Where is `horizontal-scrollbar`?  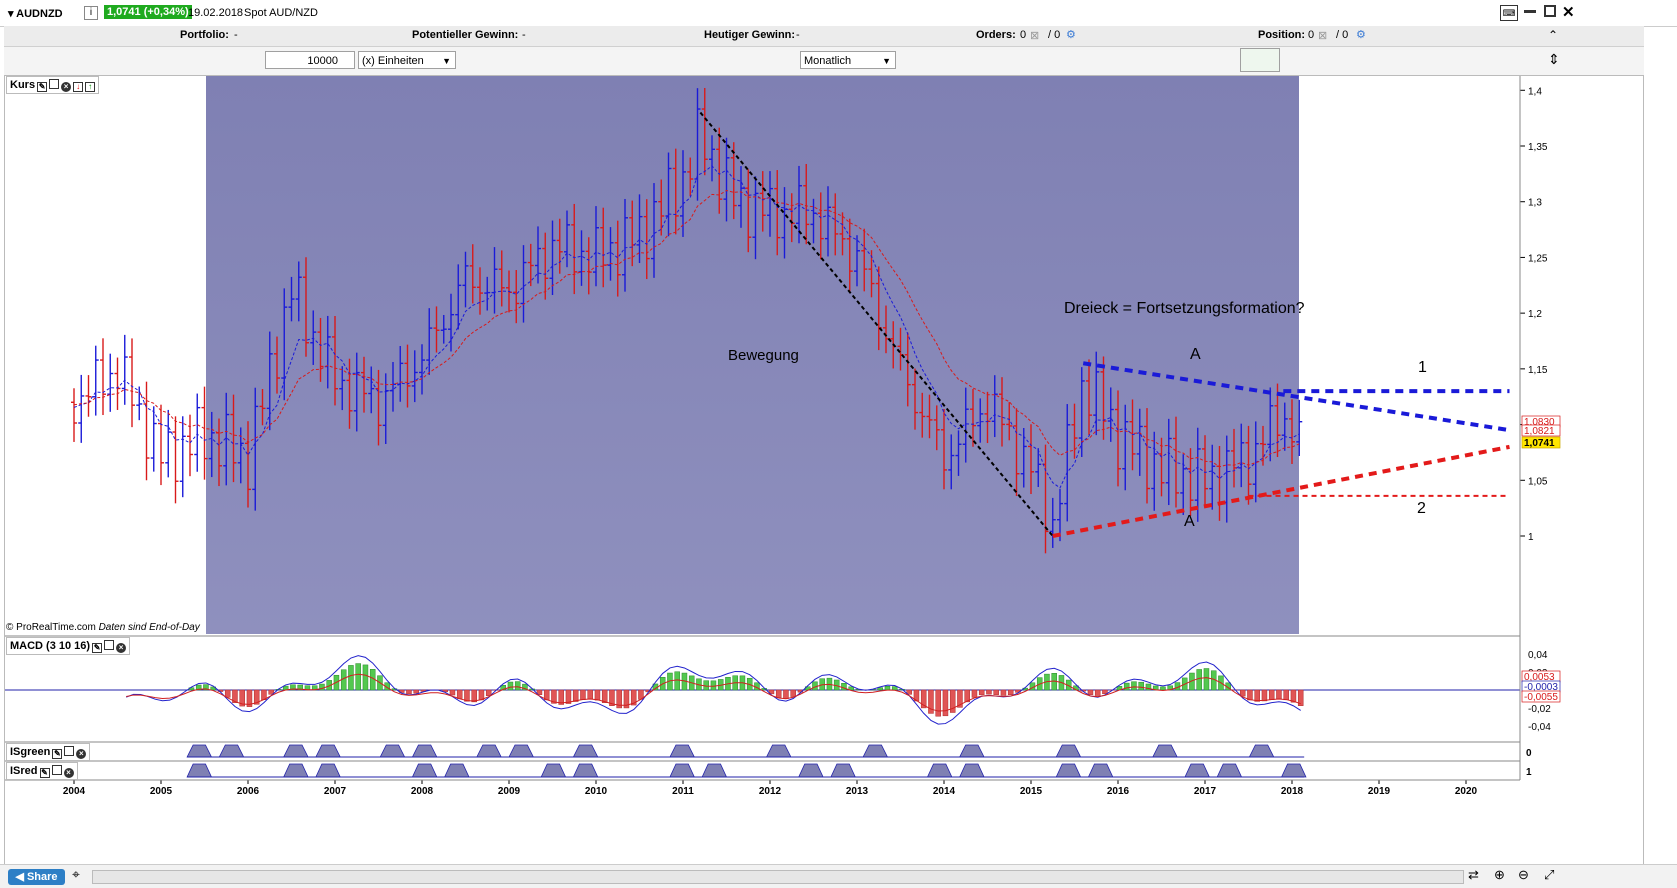 horizontal-scrollbar is located at coordinates (778, 877).